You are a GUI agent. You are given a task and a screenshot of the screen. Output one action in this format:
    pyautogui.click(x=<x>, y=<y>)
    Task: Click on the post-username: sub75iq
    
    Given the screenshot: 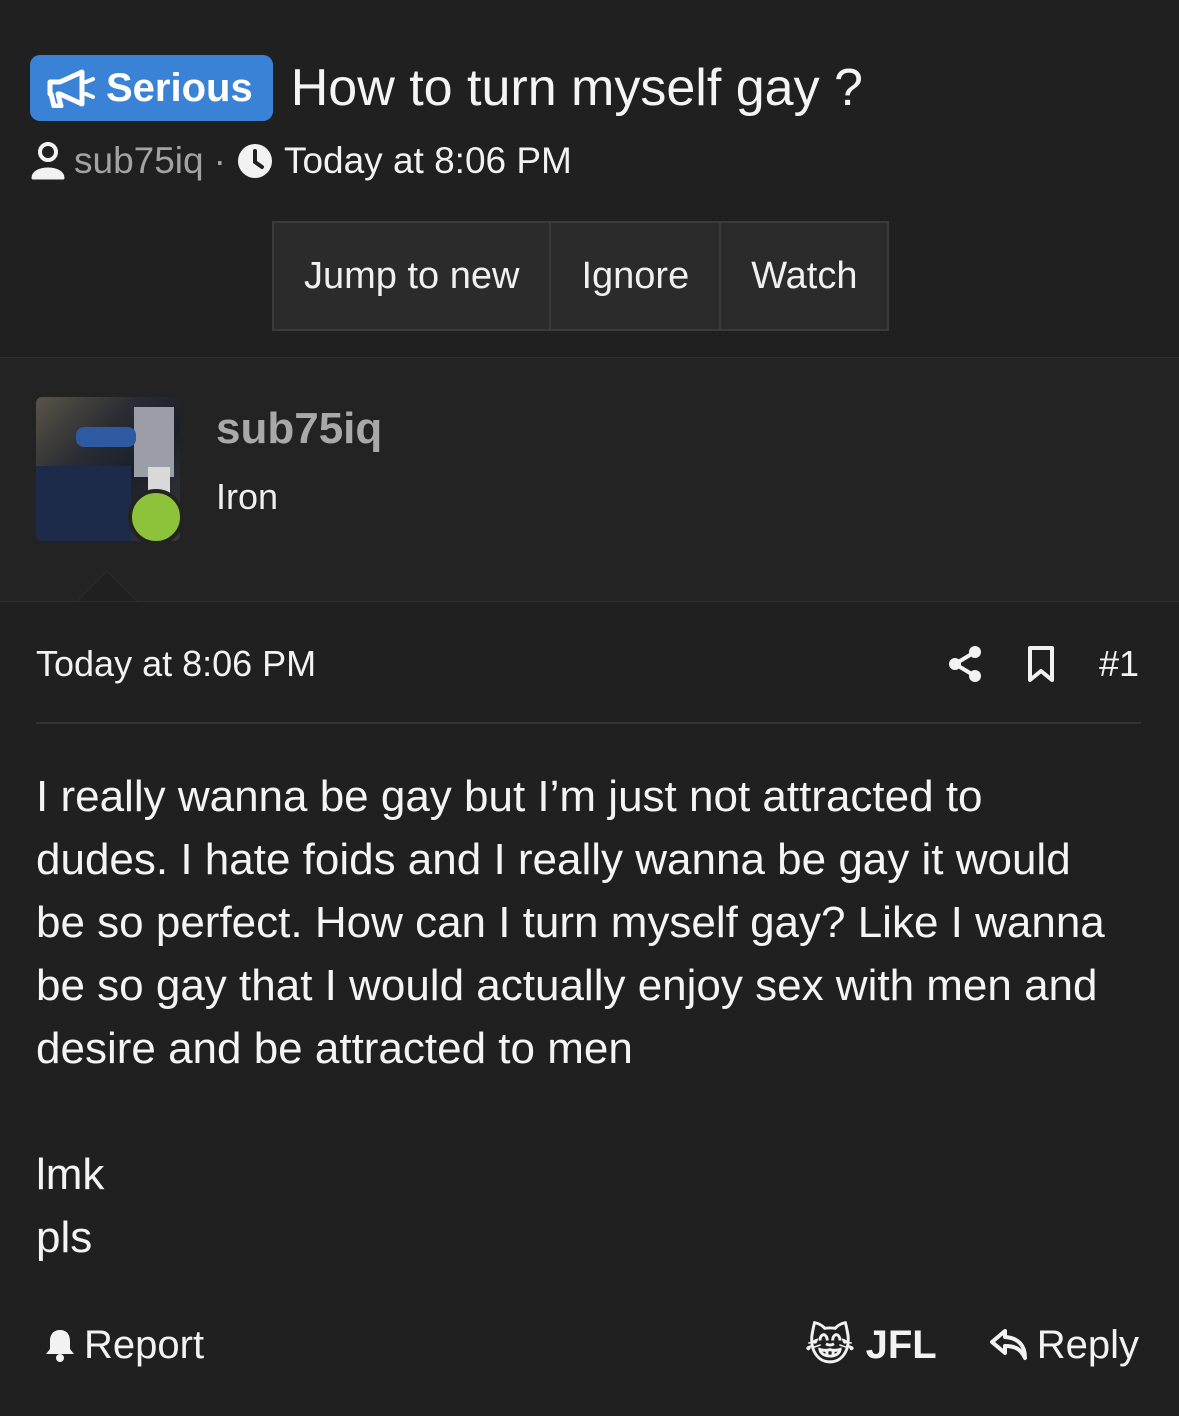 What is the action you would take?
    pyautogui.click(x=299, y=429)
    